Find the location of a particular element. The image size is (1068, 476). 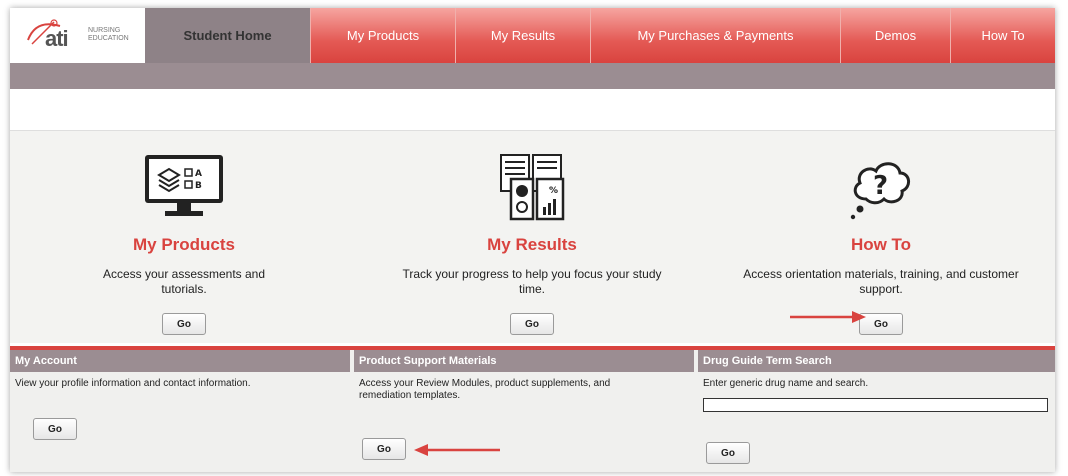

tile-how-to-title: How To is located at coordinates (881, 244).